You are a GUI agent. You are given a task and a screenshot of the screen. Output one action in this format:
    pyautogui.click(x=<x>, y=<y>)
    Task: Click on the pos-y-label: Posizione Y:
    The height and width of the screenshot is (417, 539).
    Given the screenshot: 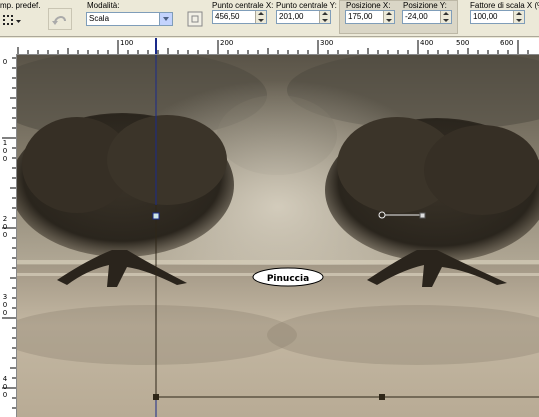 What is the action you would take?
    pyautogui.click(x=425, y=5)
    